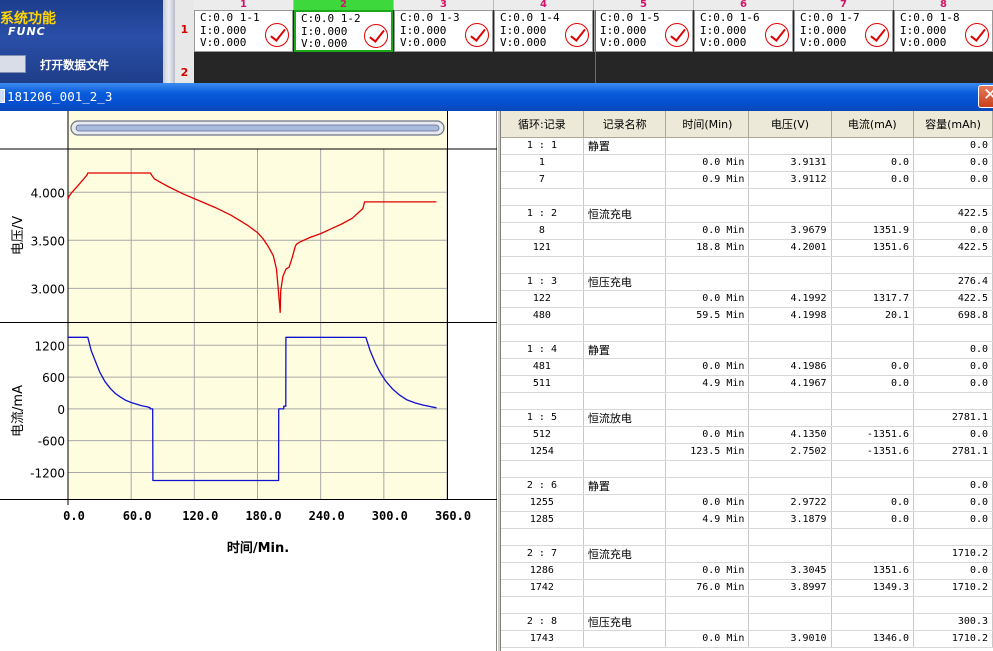 The width and height of the screenshot is (993, 651). What do you see at coordinates (542, 124) in the screenshot?
I see `column-header: 循环:记录` at bounding box center [542, 124].